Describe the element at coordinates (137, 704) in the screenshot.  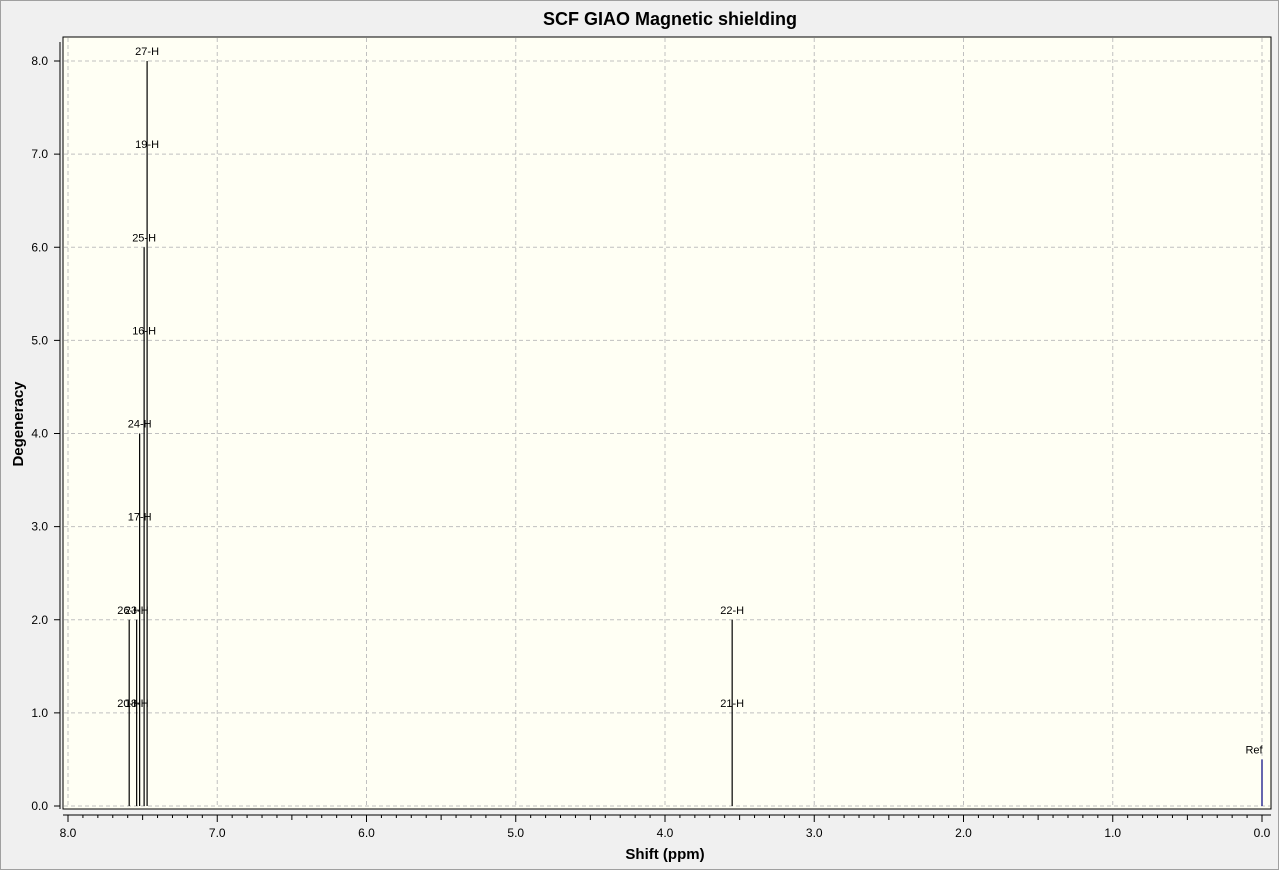
I see `peak-label: 18-H` at that location.